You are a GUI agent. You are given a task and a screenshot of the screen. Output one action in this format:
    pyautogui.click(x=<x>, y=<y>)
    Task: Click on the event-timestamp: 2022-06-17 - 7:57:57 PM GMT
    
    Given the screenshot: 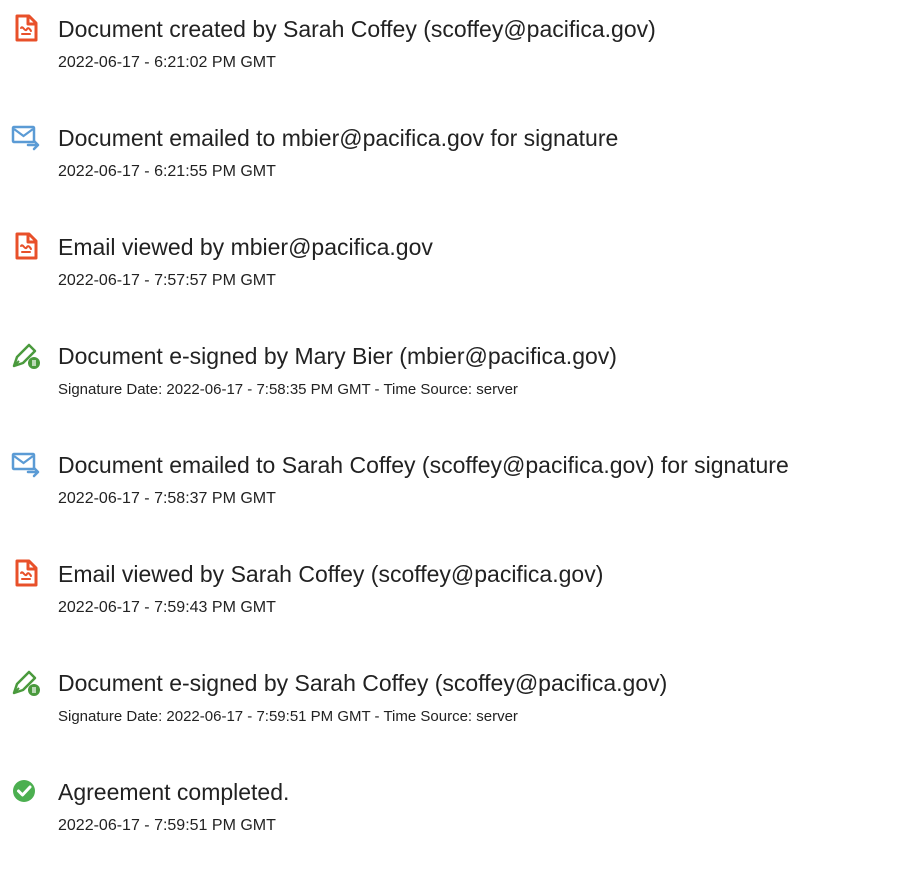 What is the action you would take?
    pyautogui.click(x=167, y=280)
    